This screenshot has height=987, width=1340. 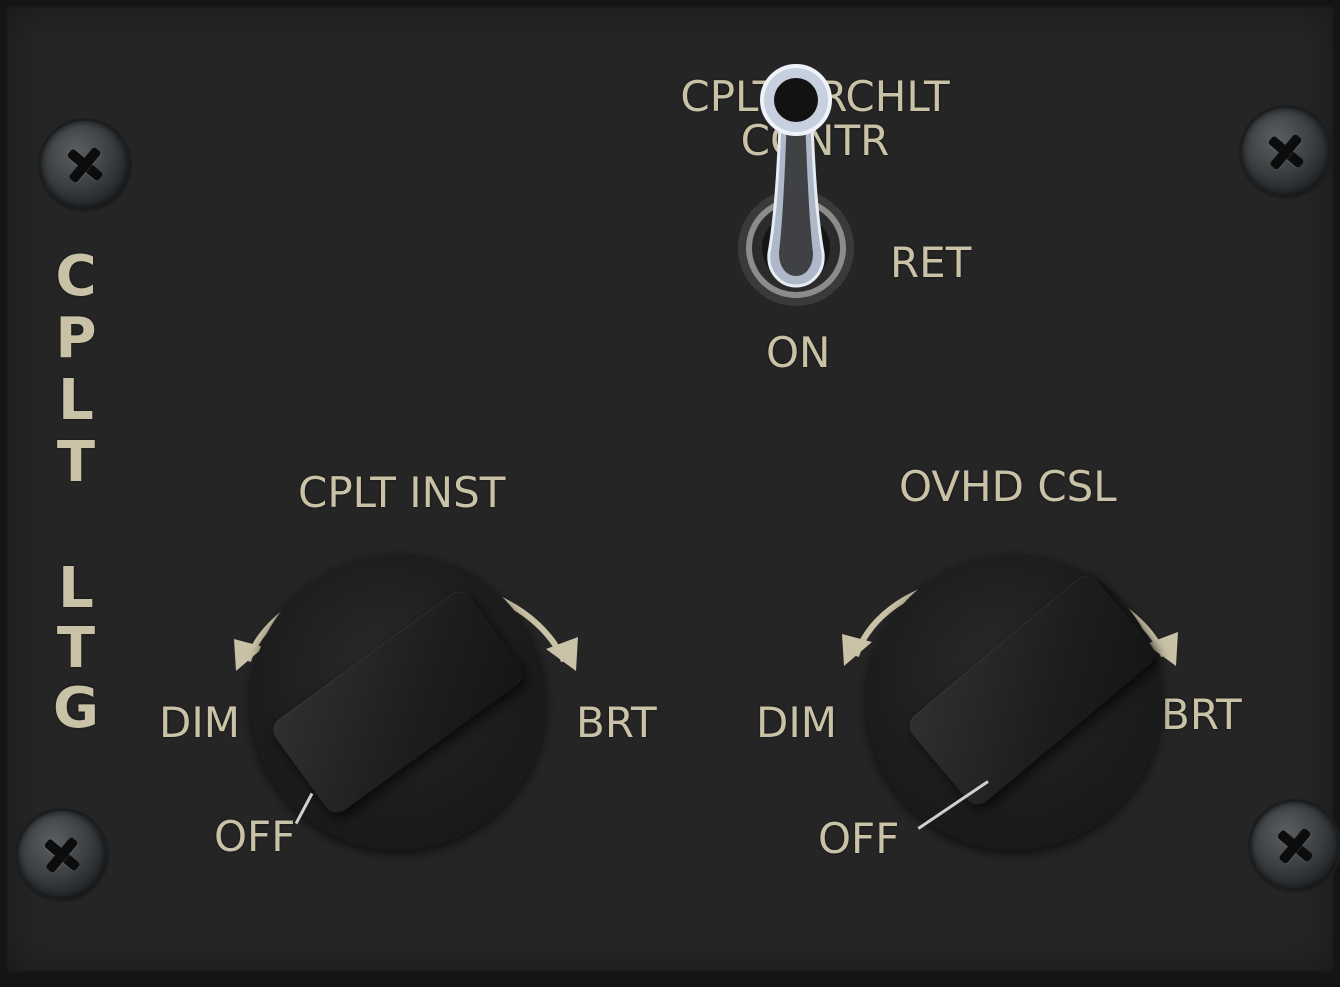 I want to click on switch-position-ret: RET, so click(x=931, y=262).